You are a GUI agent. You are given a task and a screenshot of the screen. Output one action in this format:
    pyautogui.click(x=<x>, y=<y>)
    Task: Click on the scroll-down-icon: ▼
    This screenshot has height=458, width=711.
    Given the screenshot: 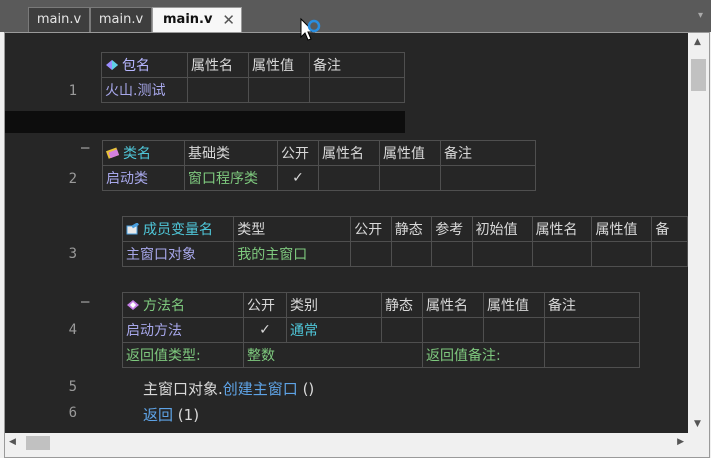 What is the action you would take?
    pyautogui.click(x=697, y=424)
    